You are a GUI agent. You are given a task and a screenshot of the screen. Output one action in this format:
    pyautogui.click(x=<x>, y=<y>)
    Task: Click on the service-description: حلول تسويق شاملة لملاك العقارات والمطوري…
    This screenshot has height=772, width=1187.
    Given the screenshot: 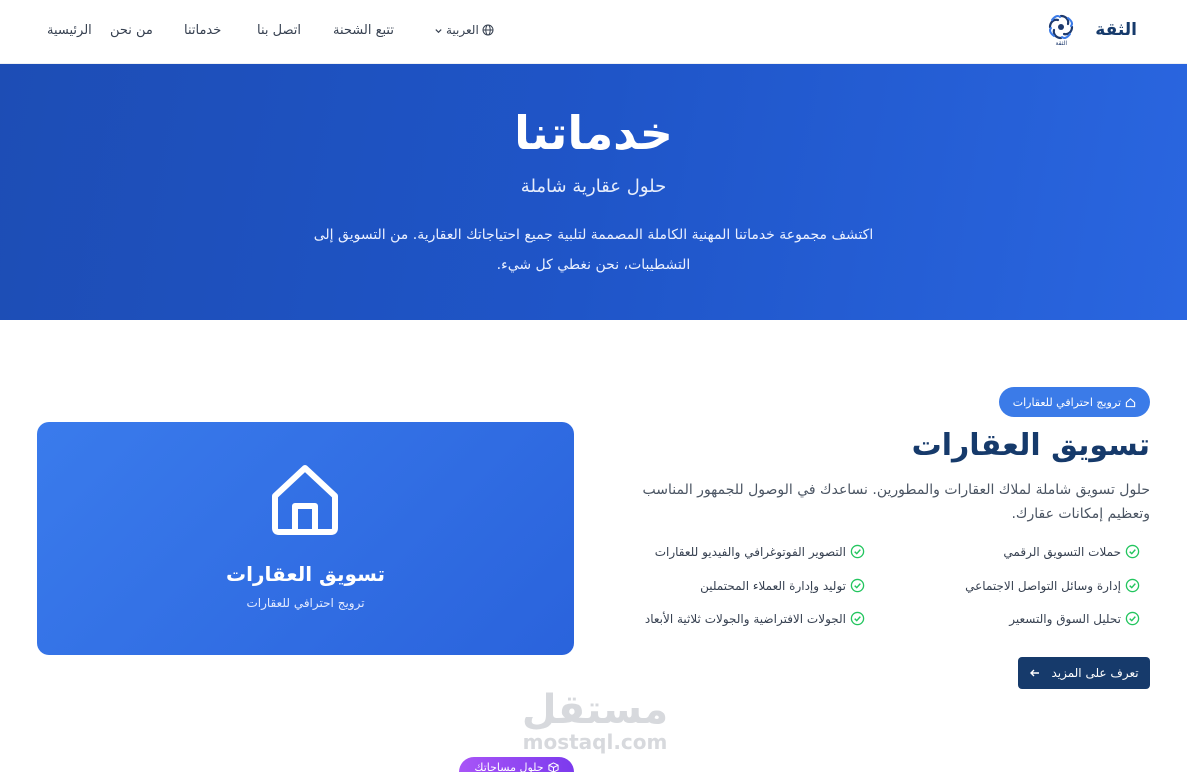 What is the action you would take?
    pyautogui.click(x=896, y=502)
    